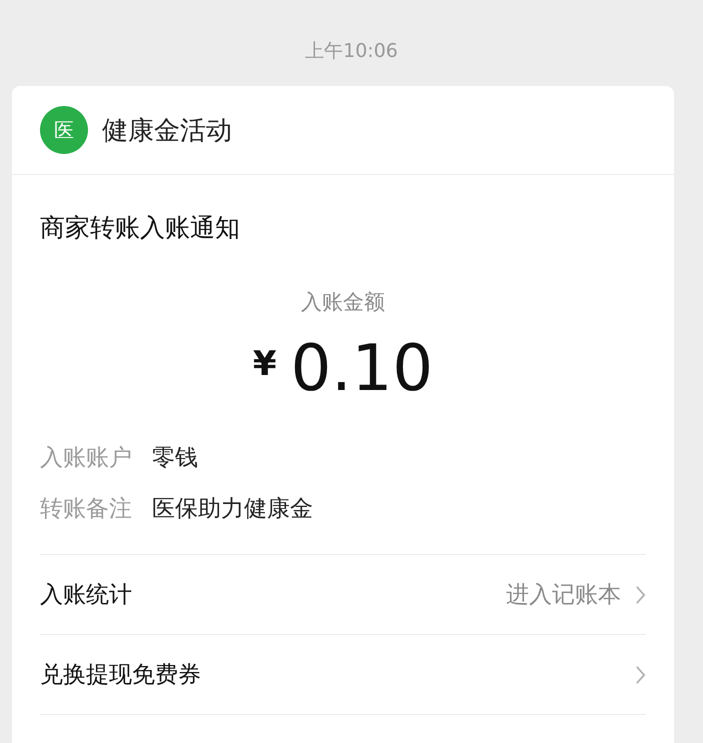 Image resolution: width=703 pixels, height=743 pixels. What do you see at coordinates (351, 51) in the screenshot?
I see `message-time: 上午10:06` at bounding box center [351, 51].